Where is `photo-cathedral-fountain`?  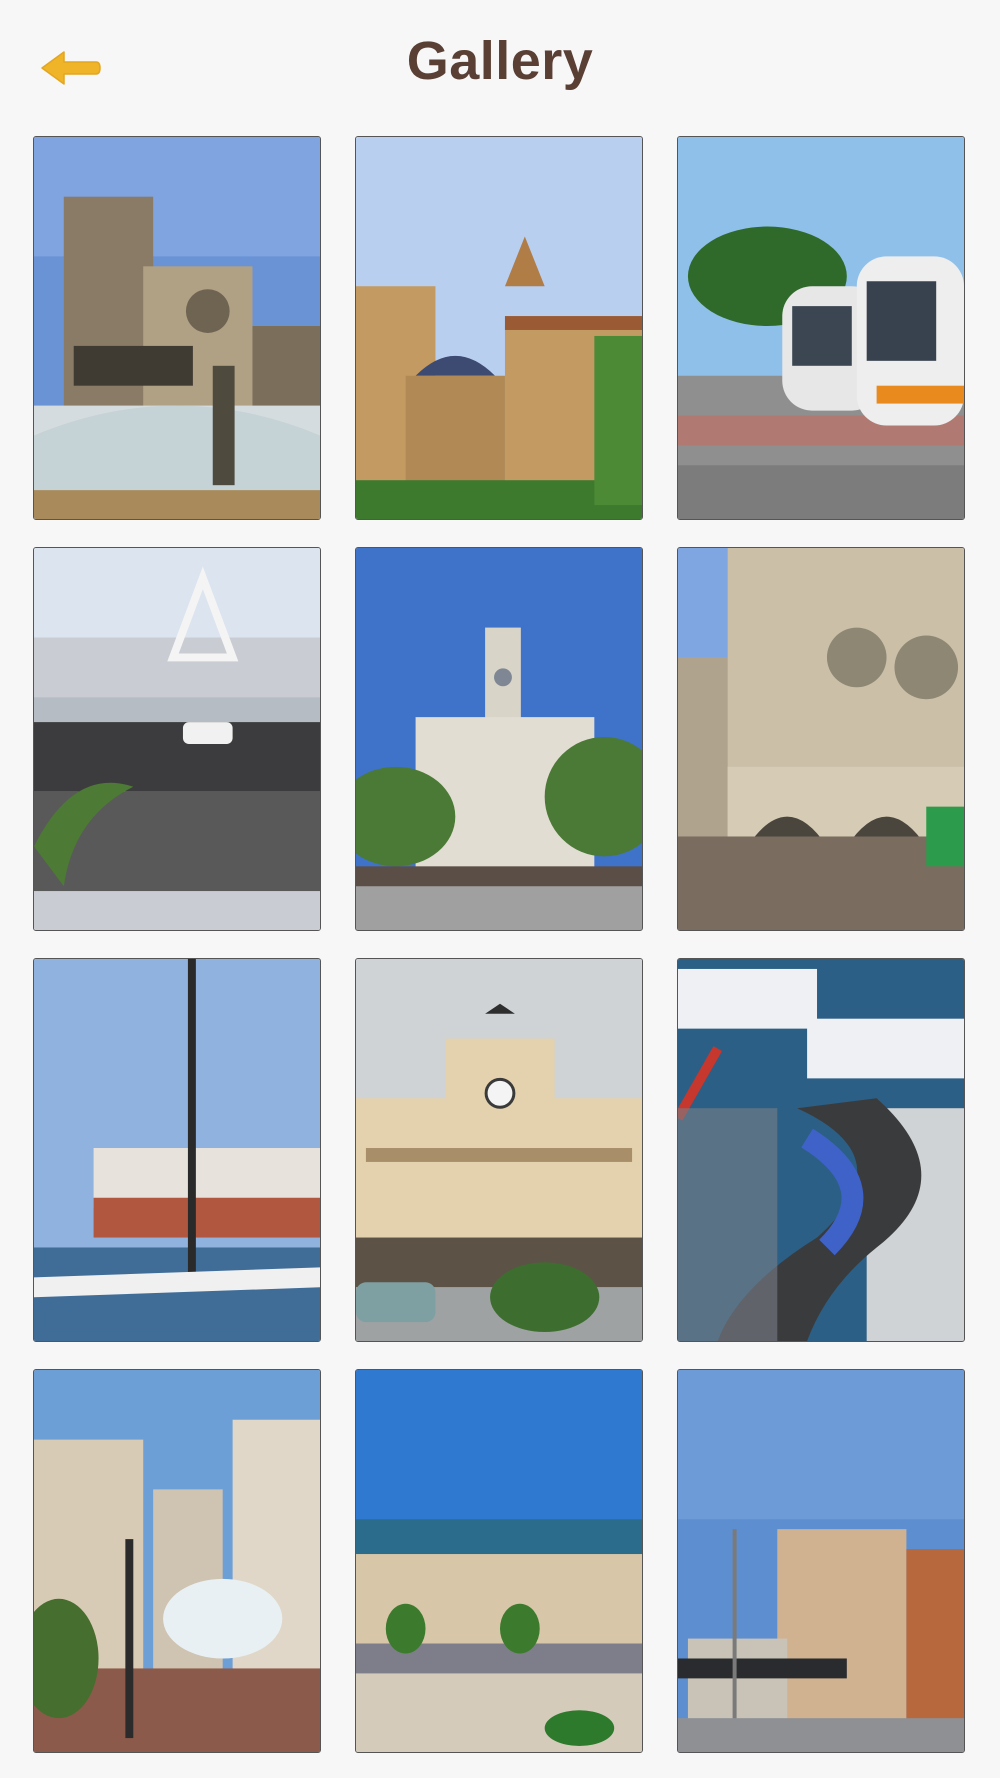 photo-cathedral-fountain is located at coordinates (177, 328).